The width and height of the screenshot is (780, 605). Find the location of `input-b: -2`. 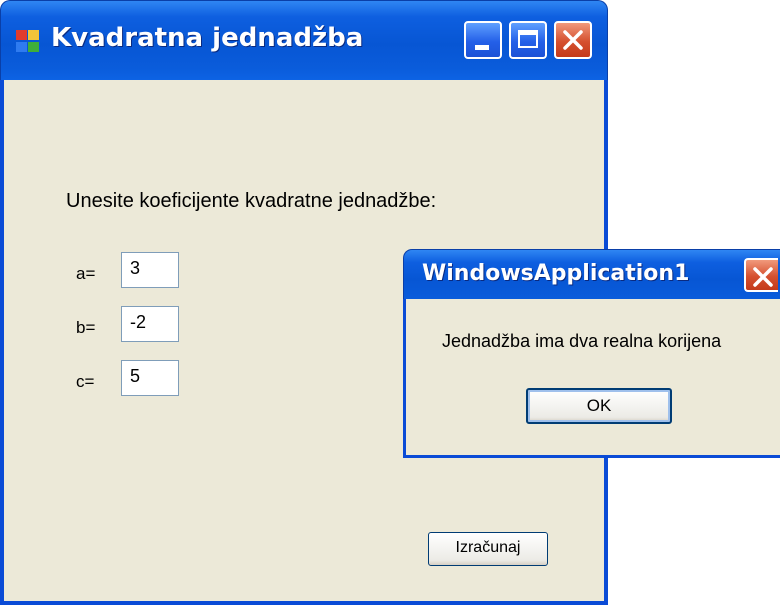

input-b: -2 is located at coordinates (150, 324).